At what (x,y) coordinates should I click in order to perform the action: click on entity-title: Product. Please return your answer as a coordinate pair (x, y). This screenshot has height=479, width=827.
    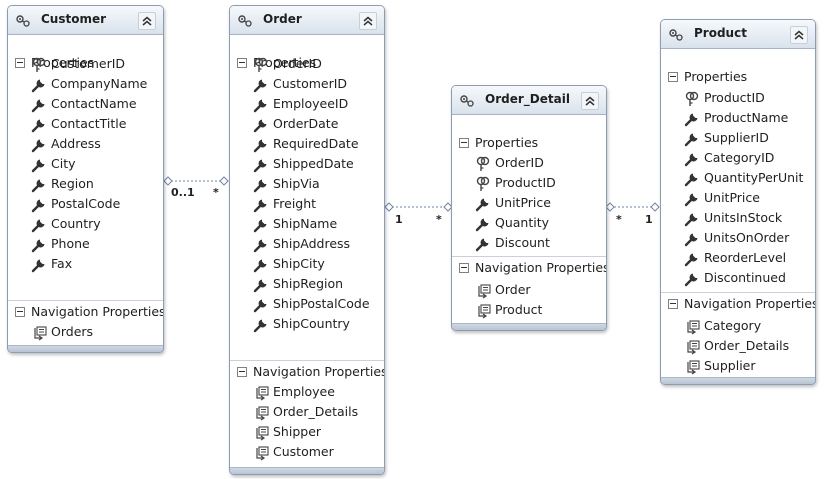
    Looking at the image, I should click on (720, 33).